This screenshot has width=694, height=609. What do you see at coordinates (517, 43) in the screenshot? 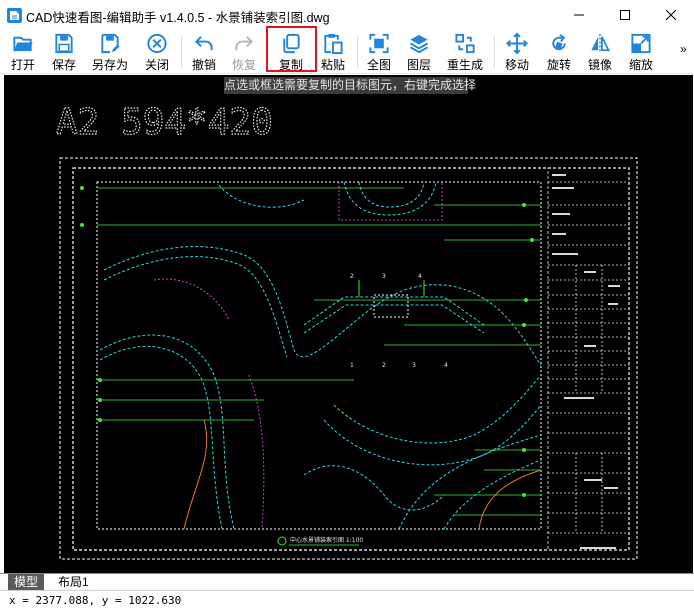
I see `move-icon` at bounding box center [517, 43].